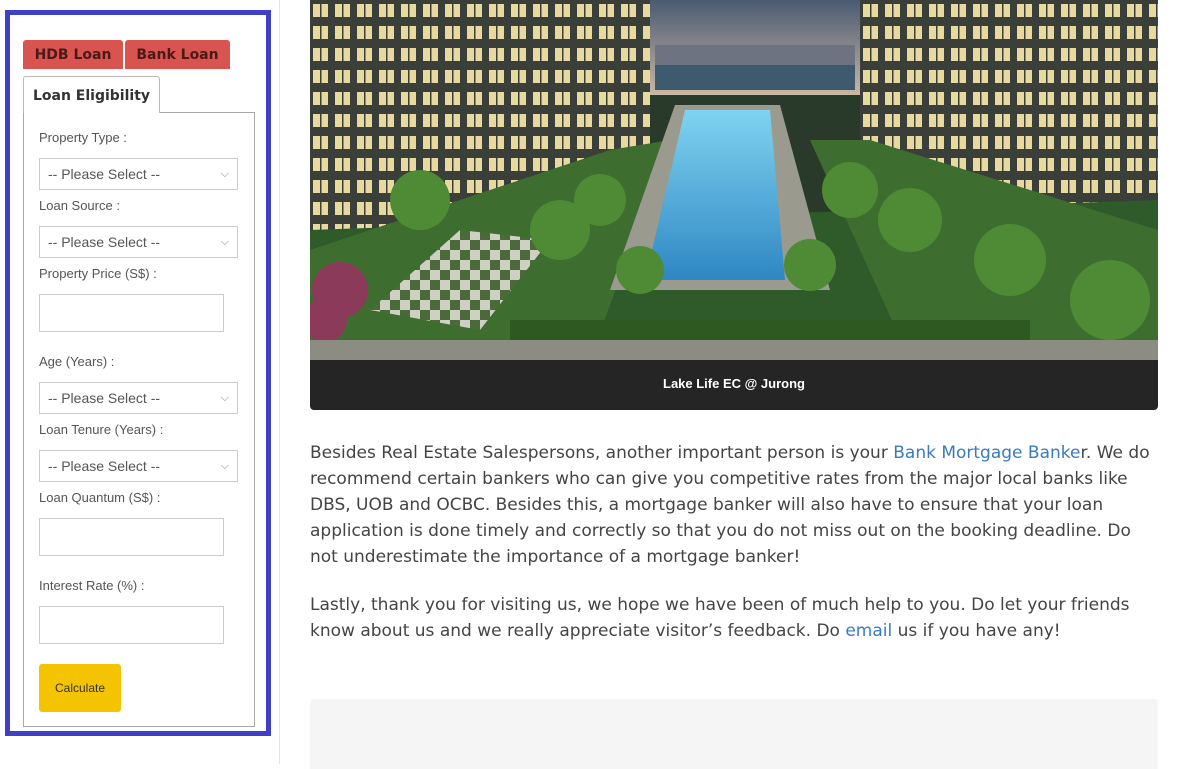  I want to click on loan-quantum-label: Loan Quantum (S$) :, so click(100, 497).